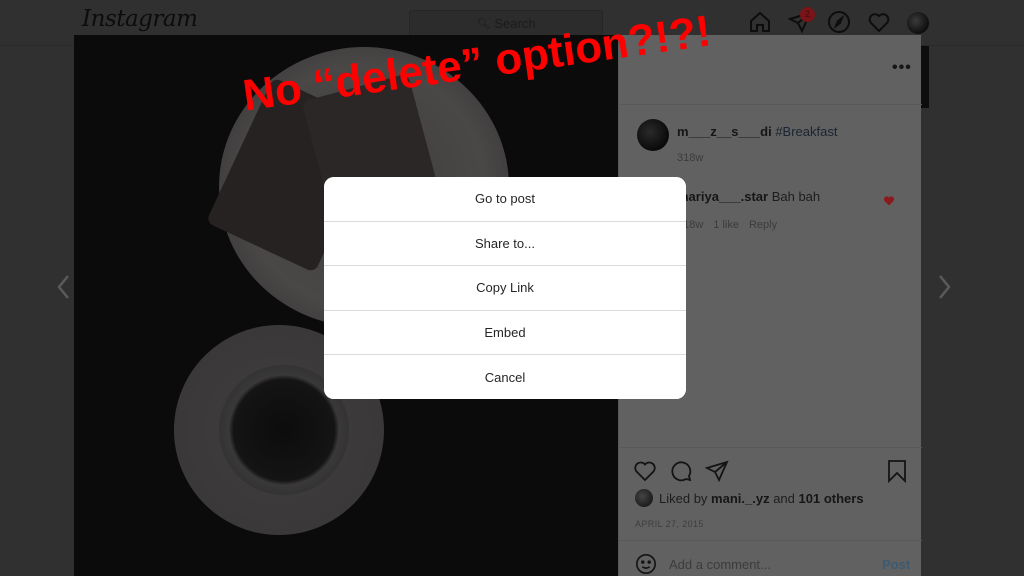  I want to click on liker-avatar, so click(644, 498).